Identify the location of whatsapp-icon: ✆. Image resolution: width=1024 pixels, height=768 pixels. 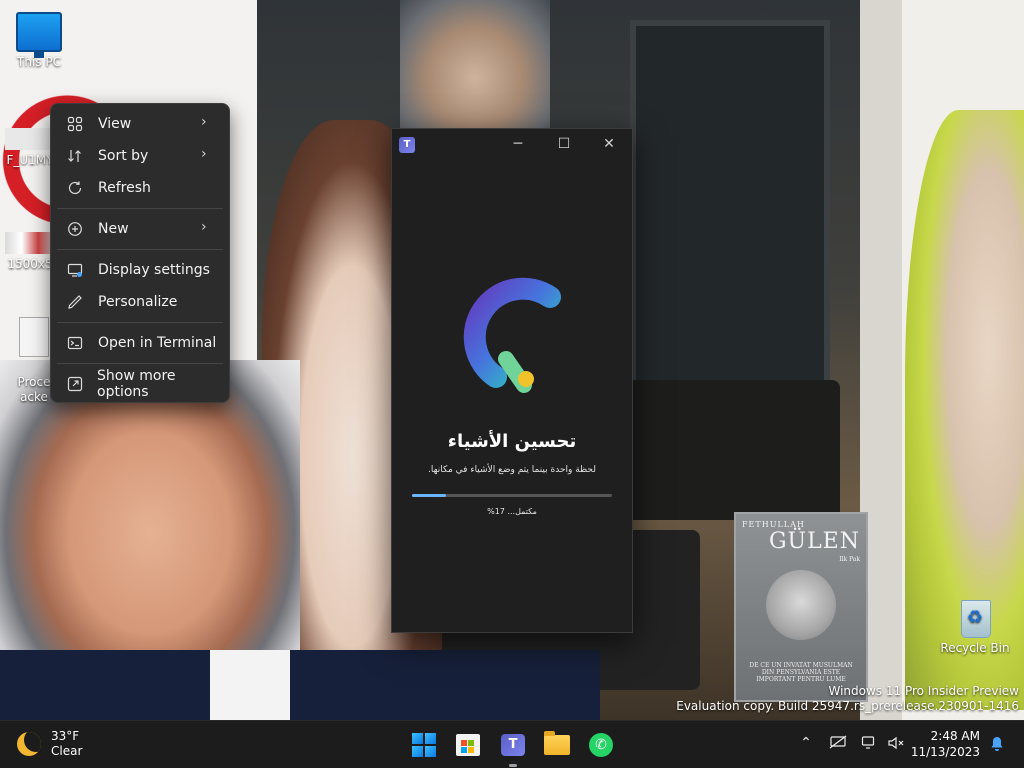
(601, 745).